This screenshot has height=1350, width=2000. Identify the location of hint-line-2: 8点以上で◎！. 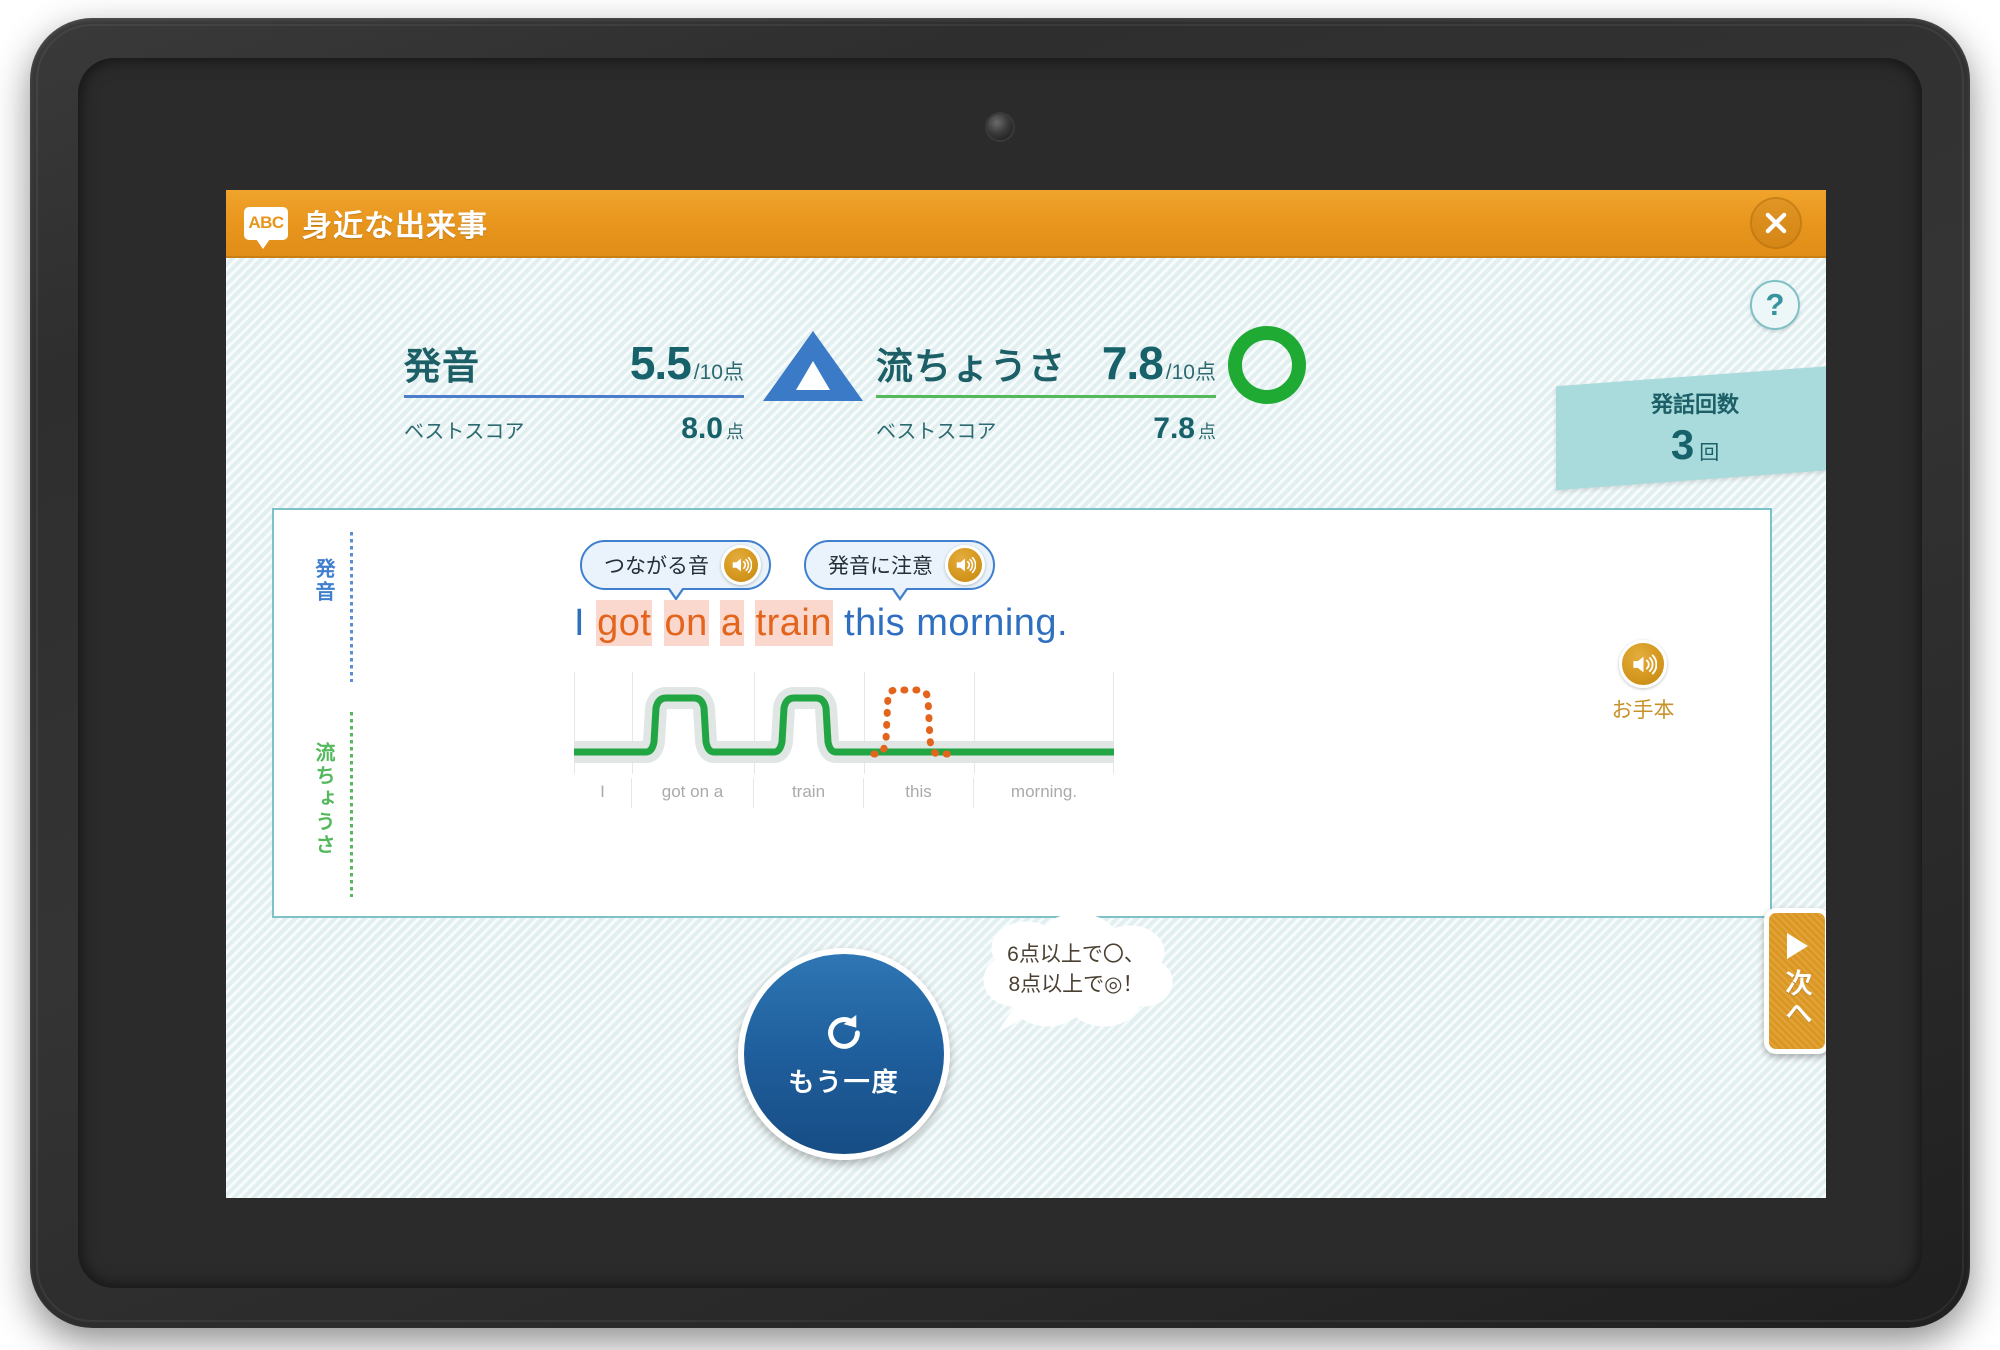
(1076, 984).